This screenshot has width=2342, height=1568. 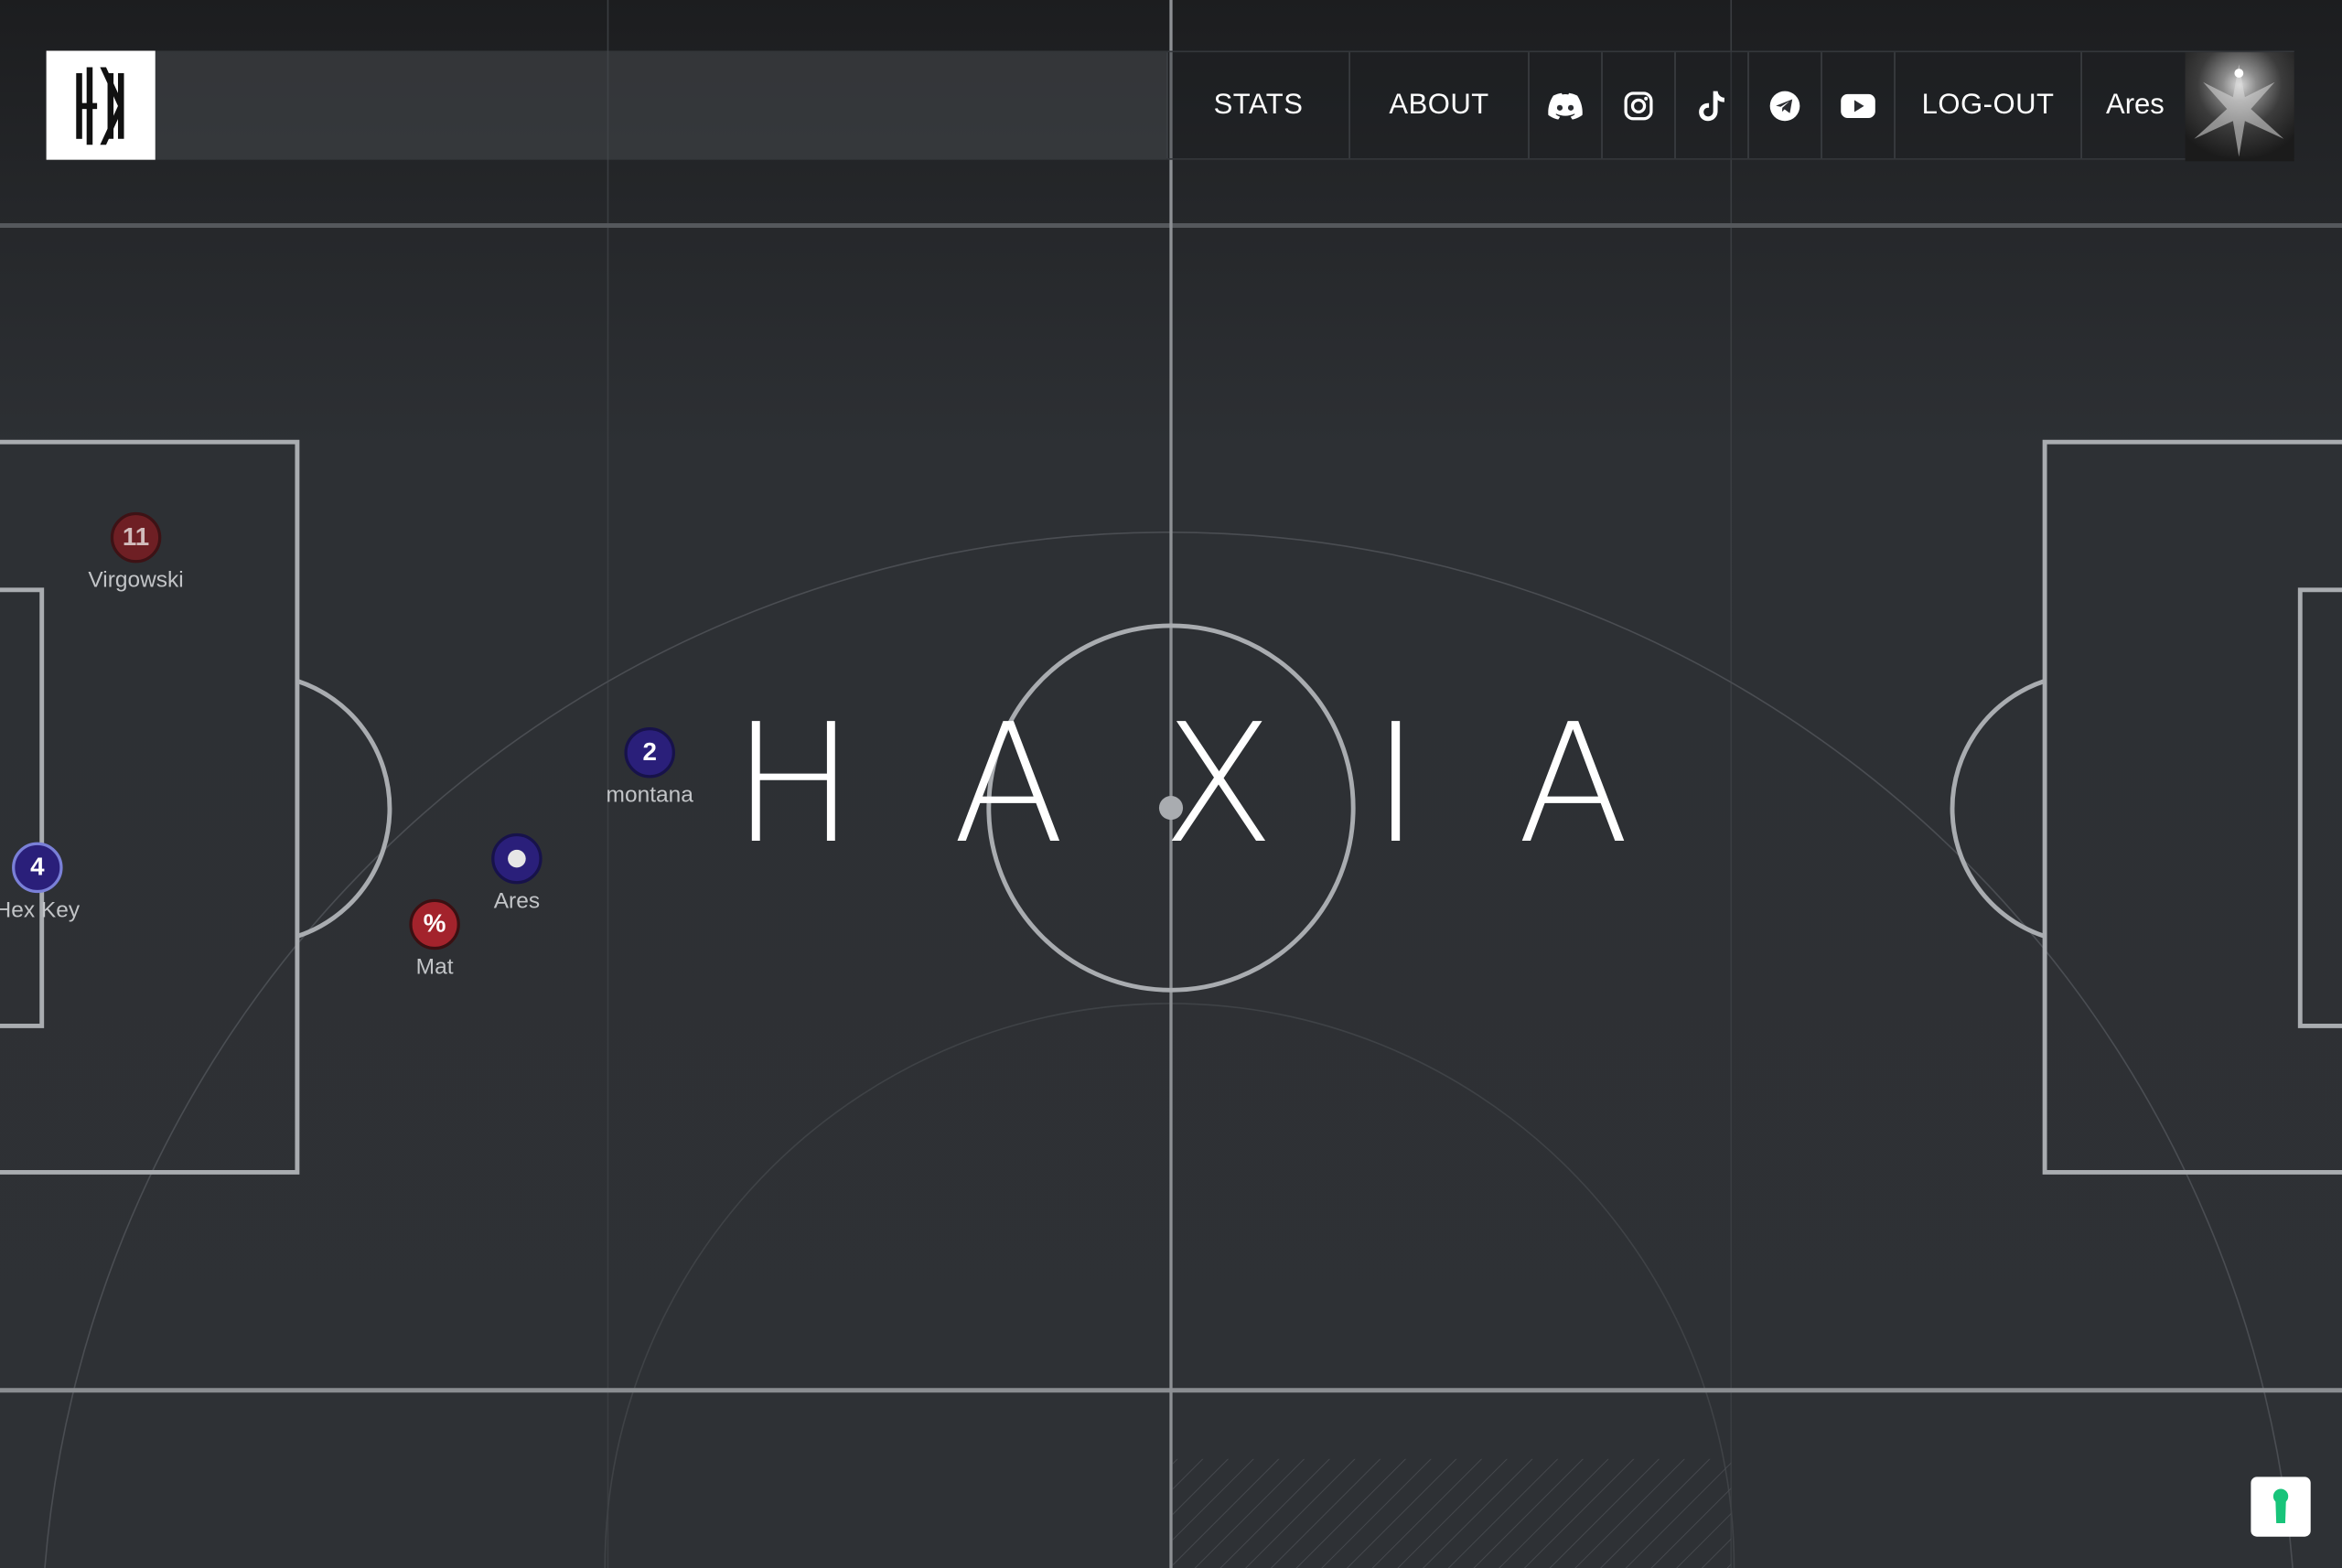 I want to click on youtube-link, so click(x=1857, y=105).